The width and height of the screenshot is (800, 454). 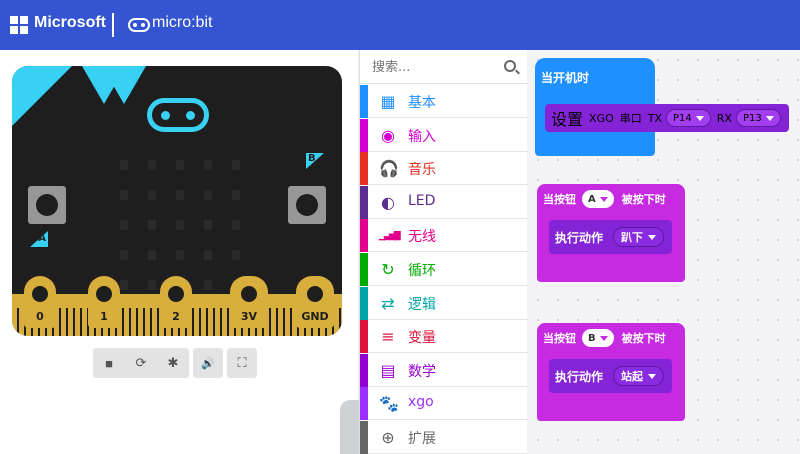 I want to click on speaker-icon: 🔊, so click(x=208, y=363).